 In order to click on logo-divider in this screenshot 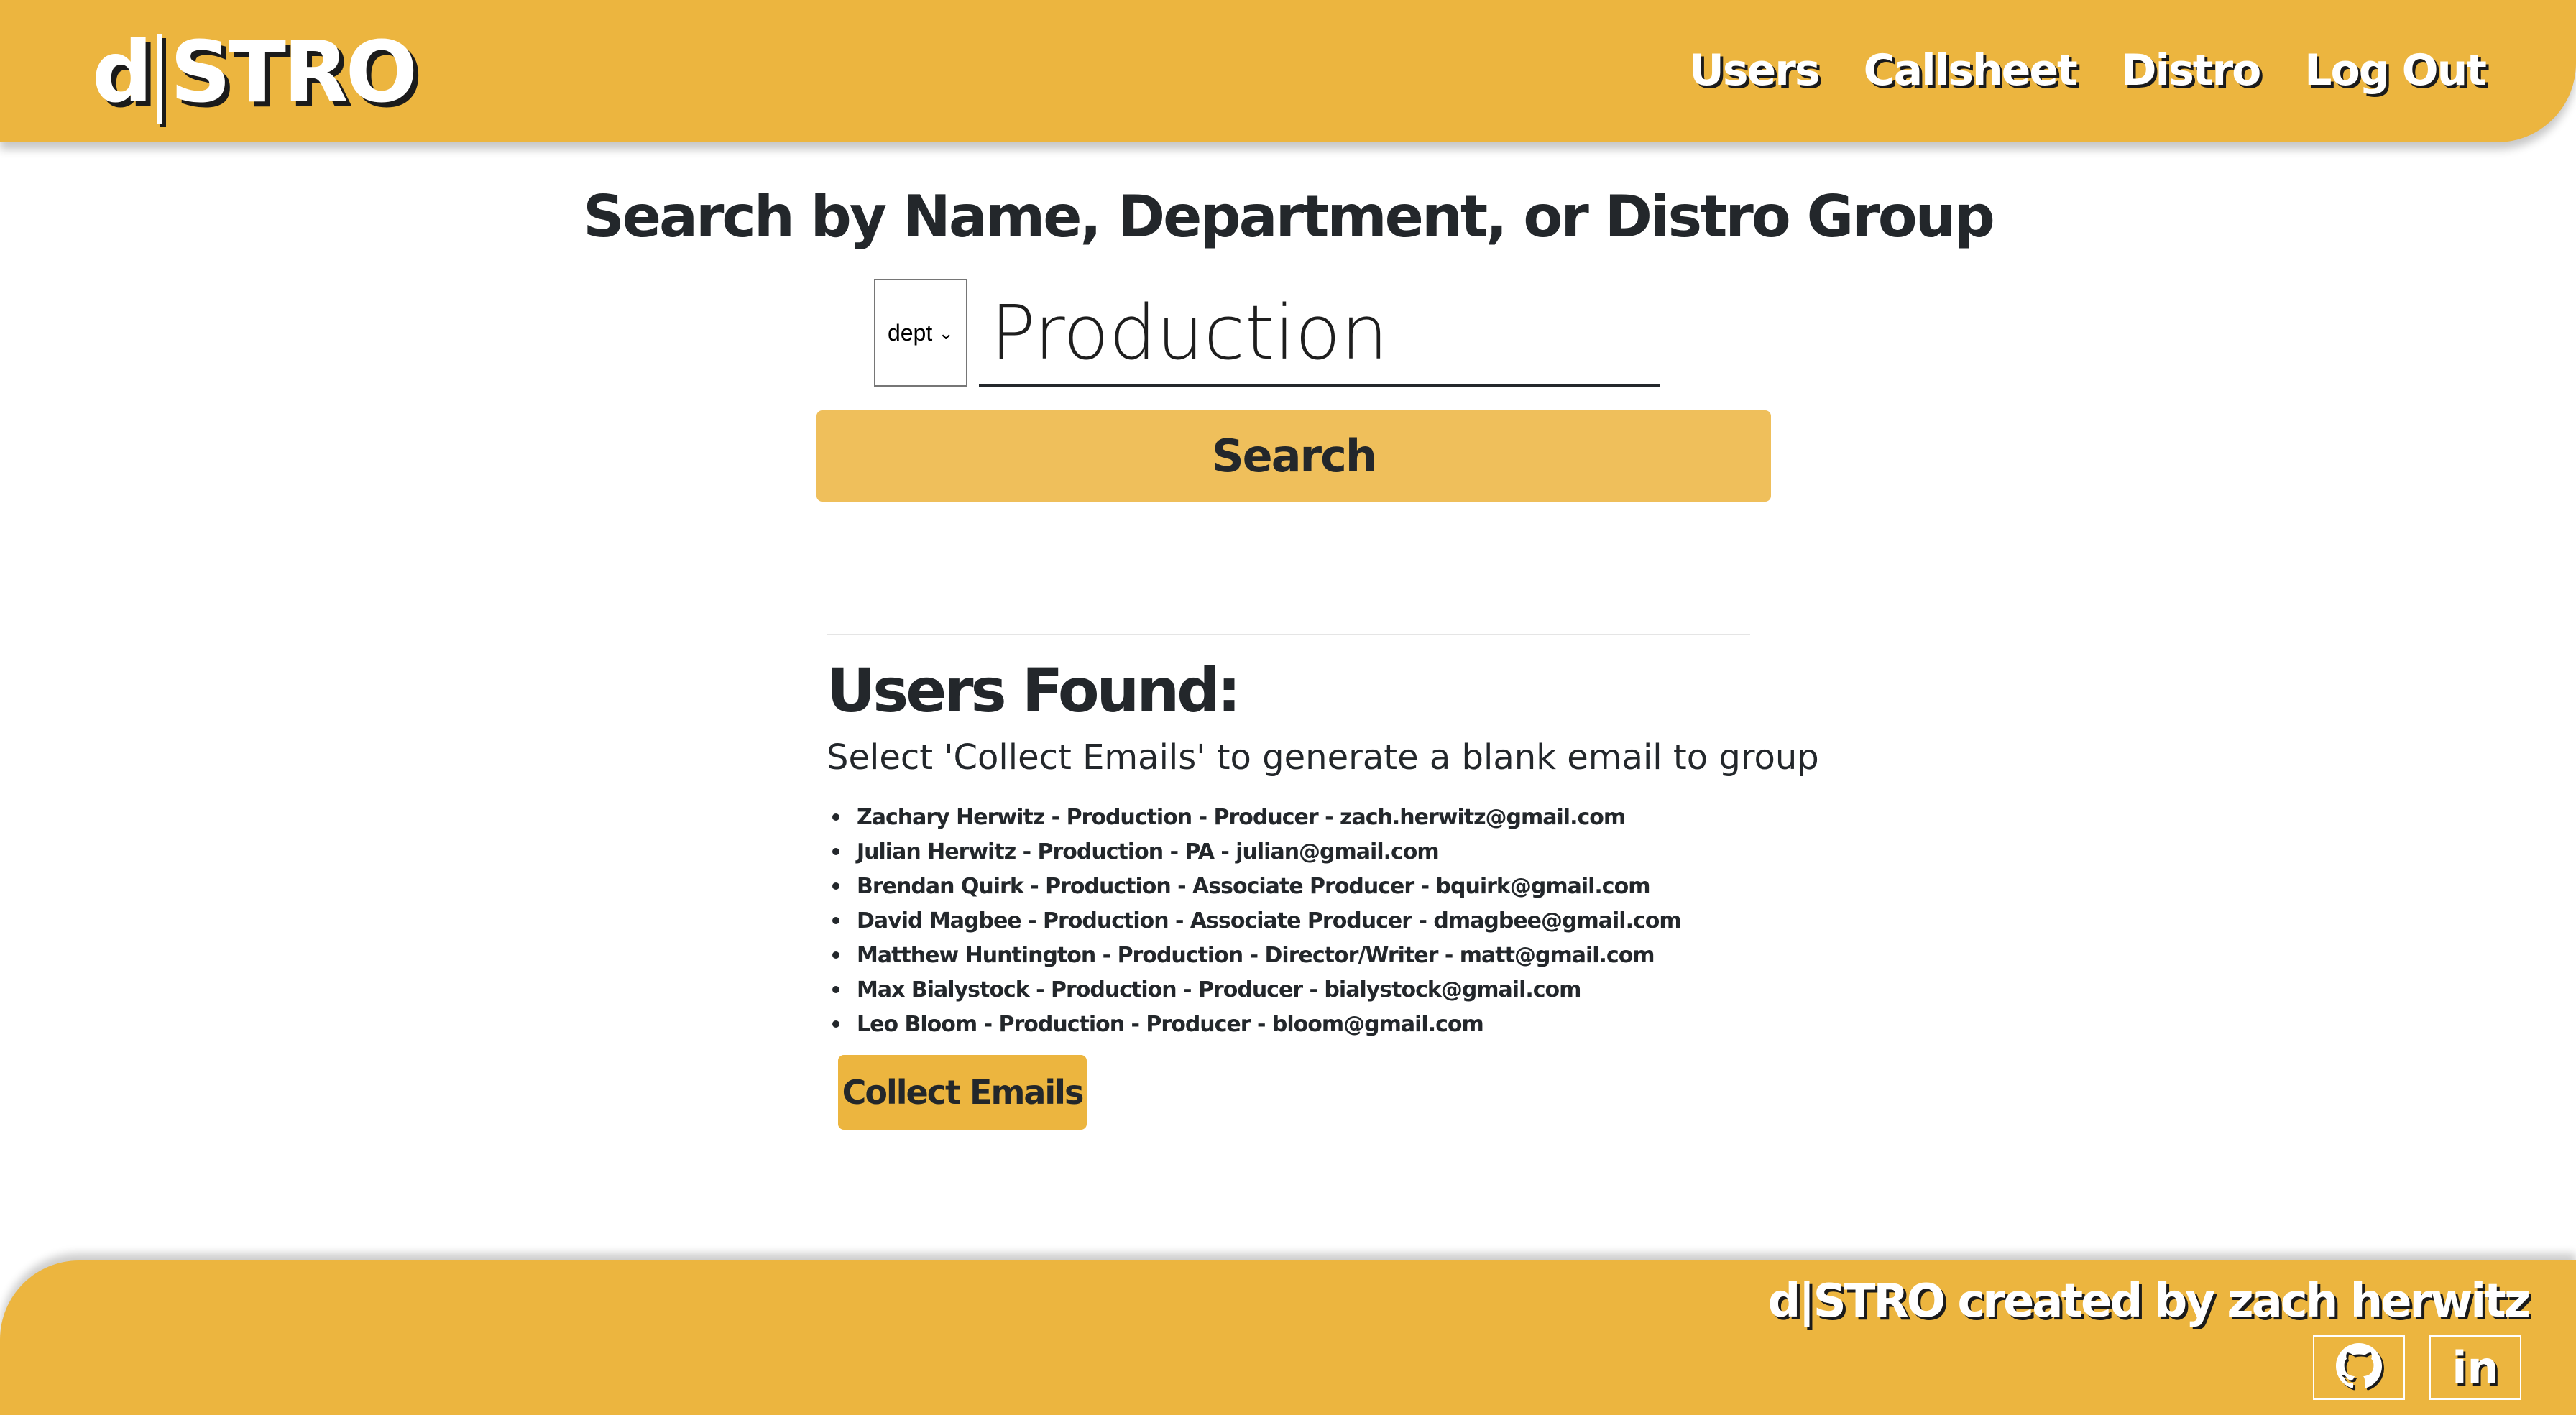, I will do `click(160, 79)`.